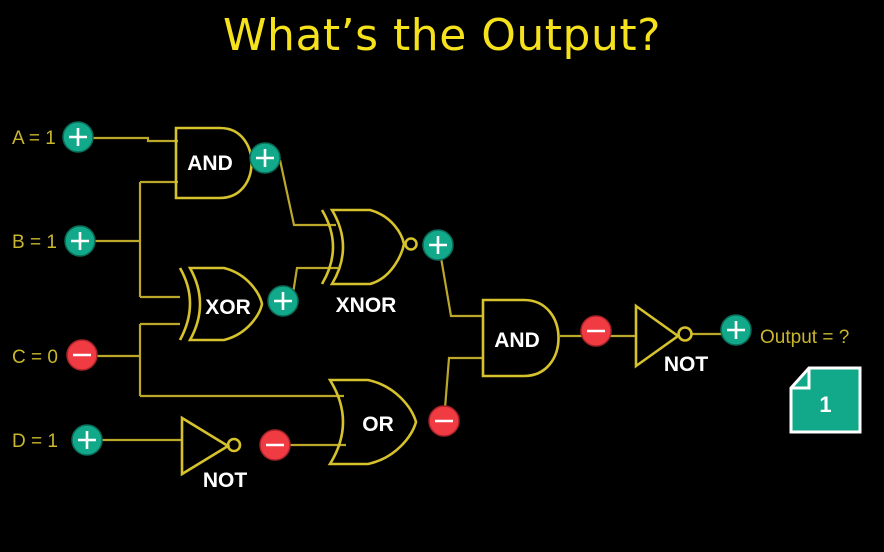 The image size is (884, 552). Describe the element at coordinates (35, 441) in the screenshot. I see `input-label-d: D = 1` at that location.